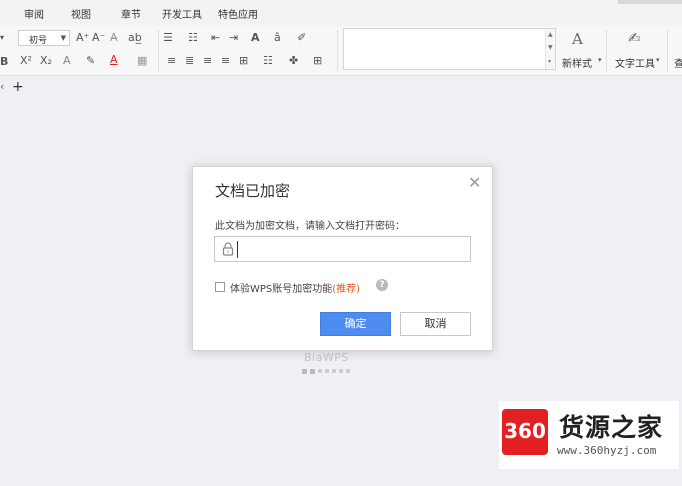 The image size is (682, 486). I want to click on numbered-list-icon: ☷, so click(193, 37).